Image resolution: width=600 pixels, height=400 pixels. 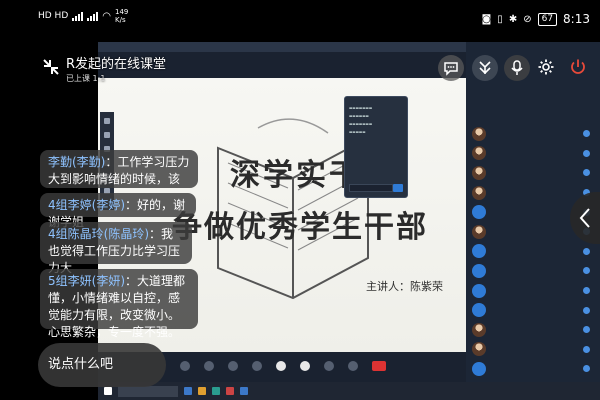 I want to click on mute-icon: ⊘, so click(x=527, y=19).